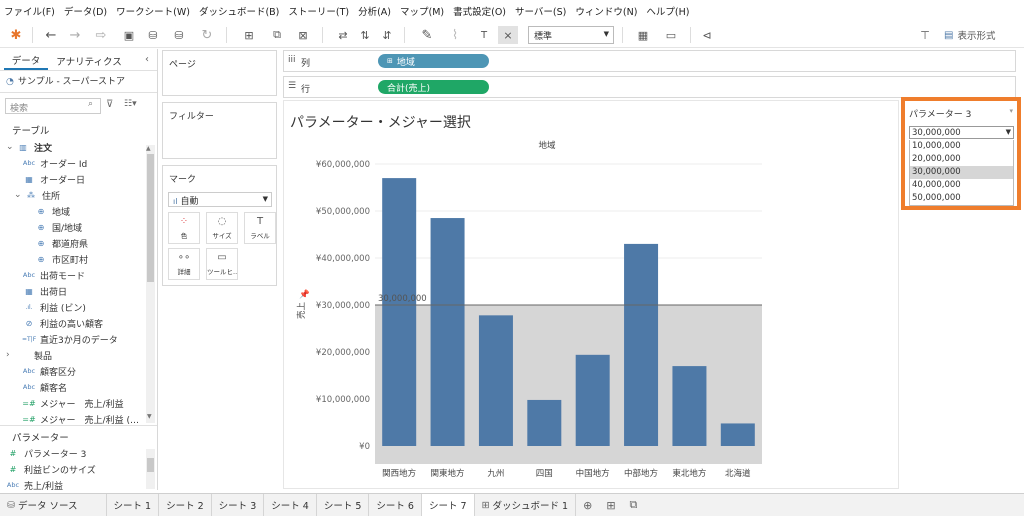 The height and width of the screenshot is (516, 1024). I want to click on field-item: =T|F 直近3か月のデータ, so click(72, 339).